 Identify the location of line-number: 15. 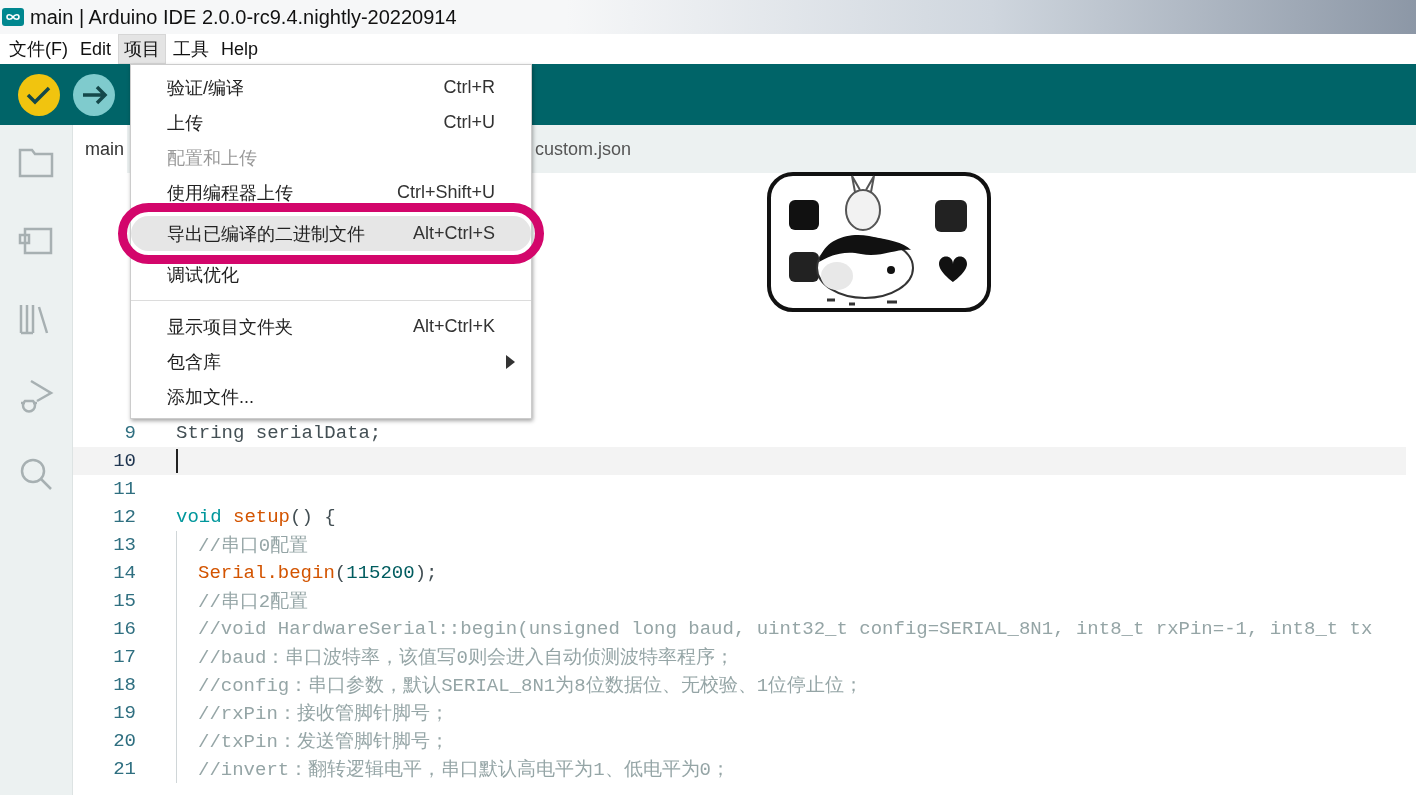
(124, 601).